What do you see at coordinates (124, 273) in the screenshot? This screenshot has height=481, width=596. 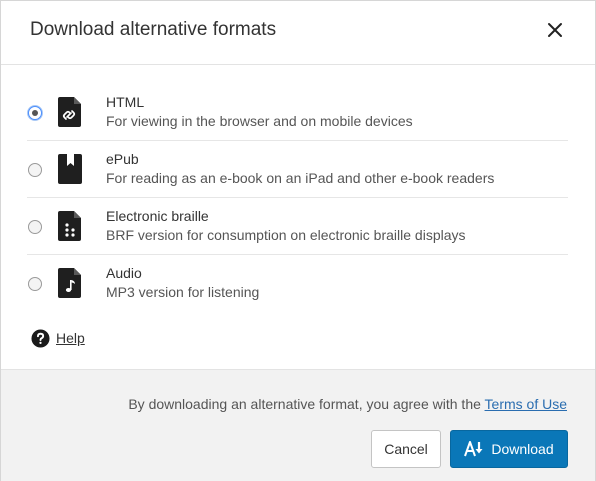 I see `format-name: Audio` at bounding box center [124, 273].